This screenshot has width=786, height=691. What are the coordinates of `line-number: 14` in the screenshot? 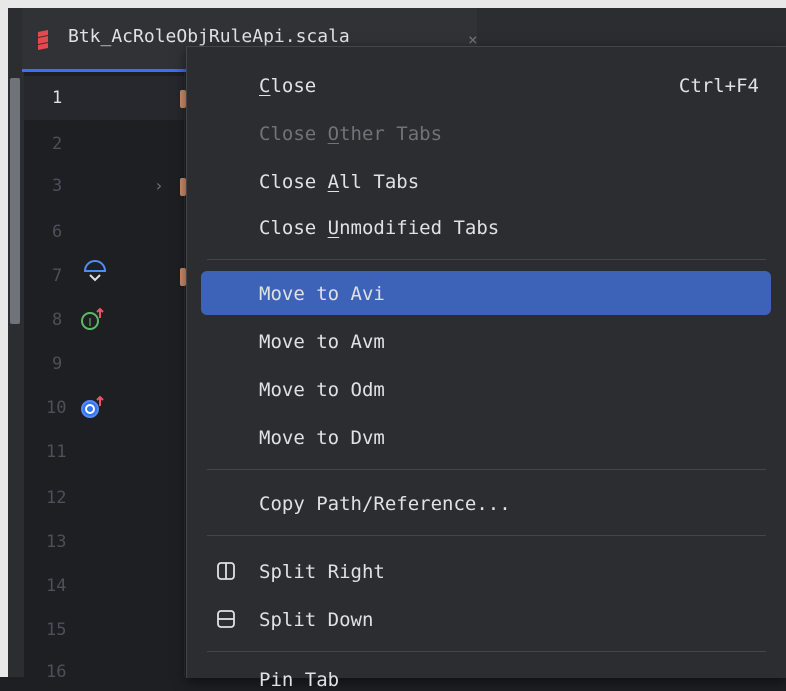 It's located at (56, 586).